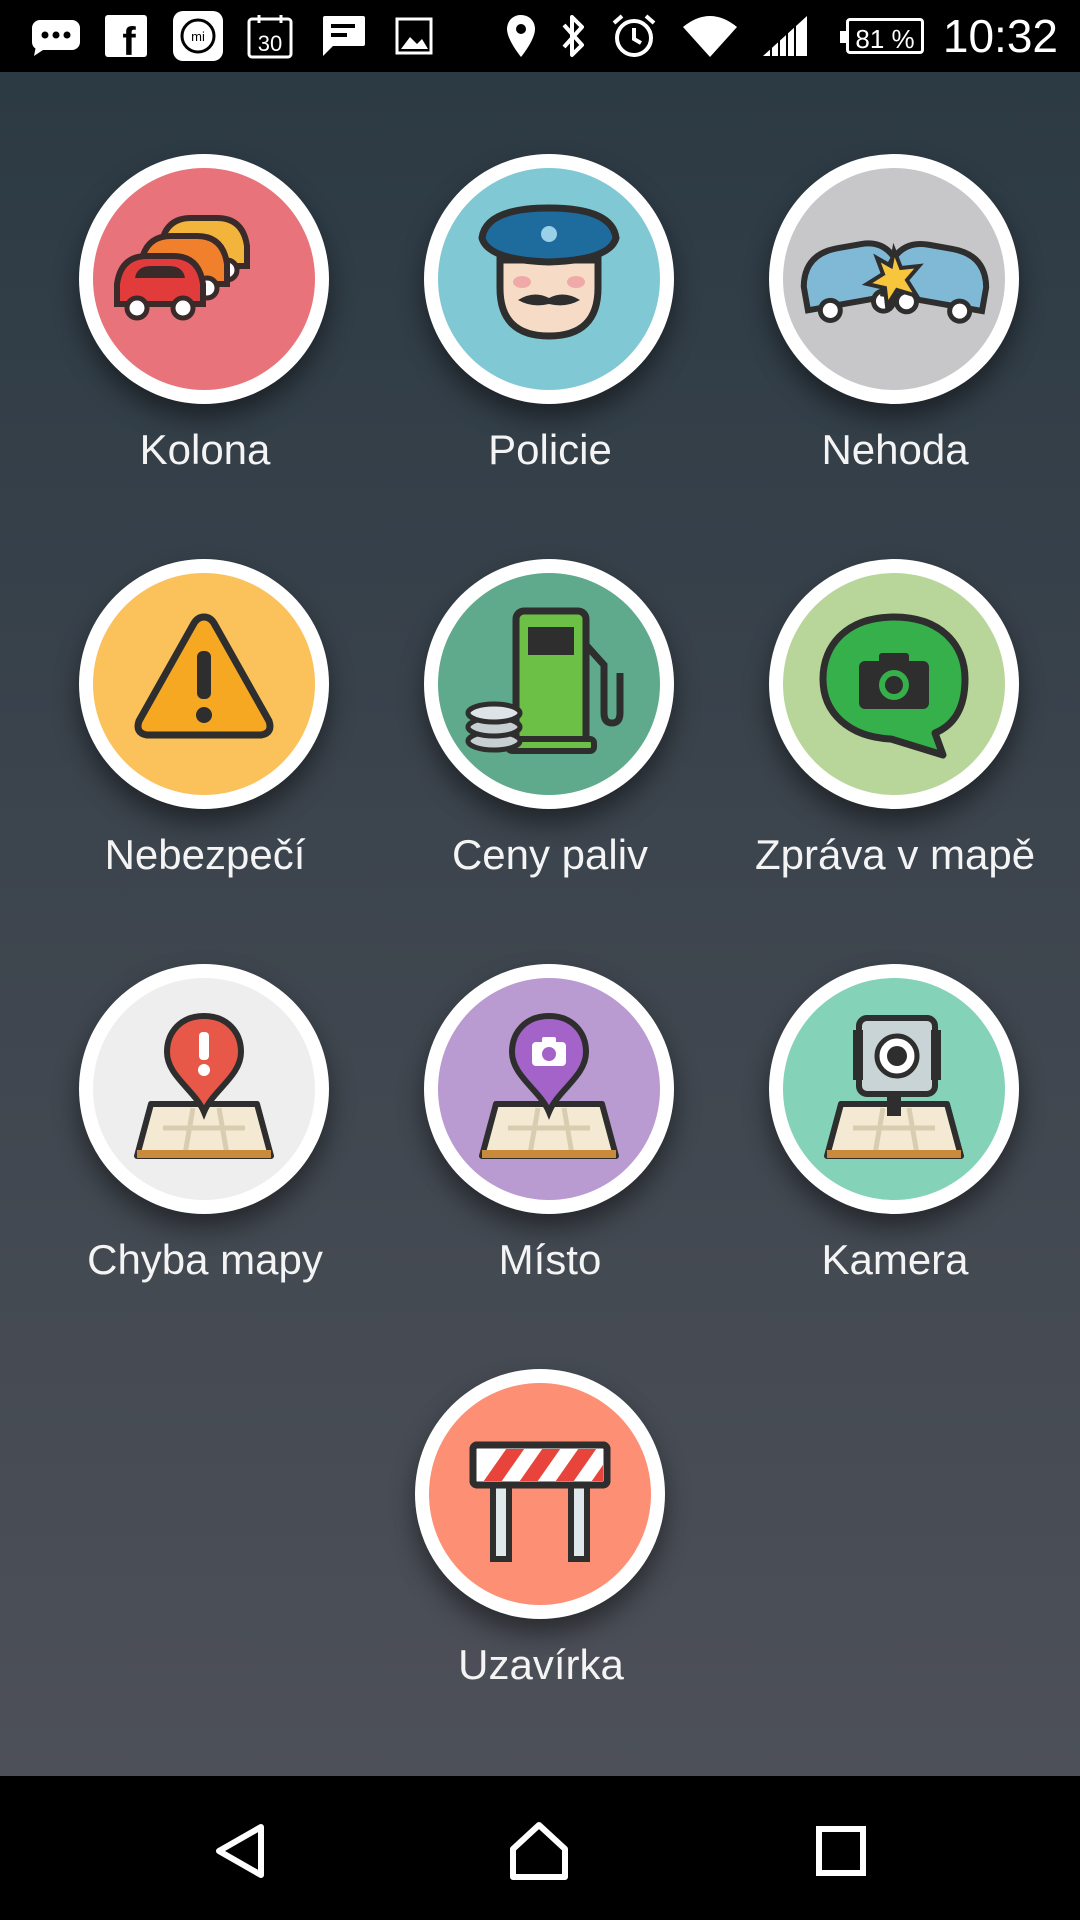  What do you see at coordinates (573, 36) in the screenshot?
I see `bluetooth-icon` at bounding box center [573, 36].